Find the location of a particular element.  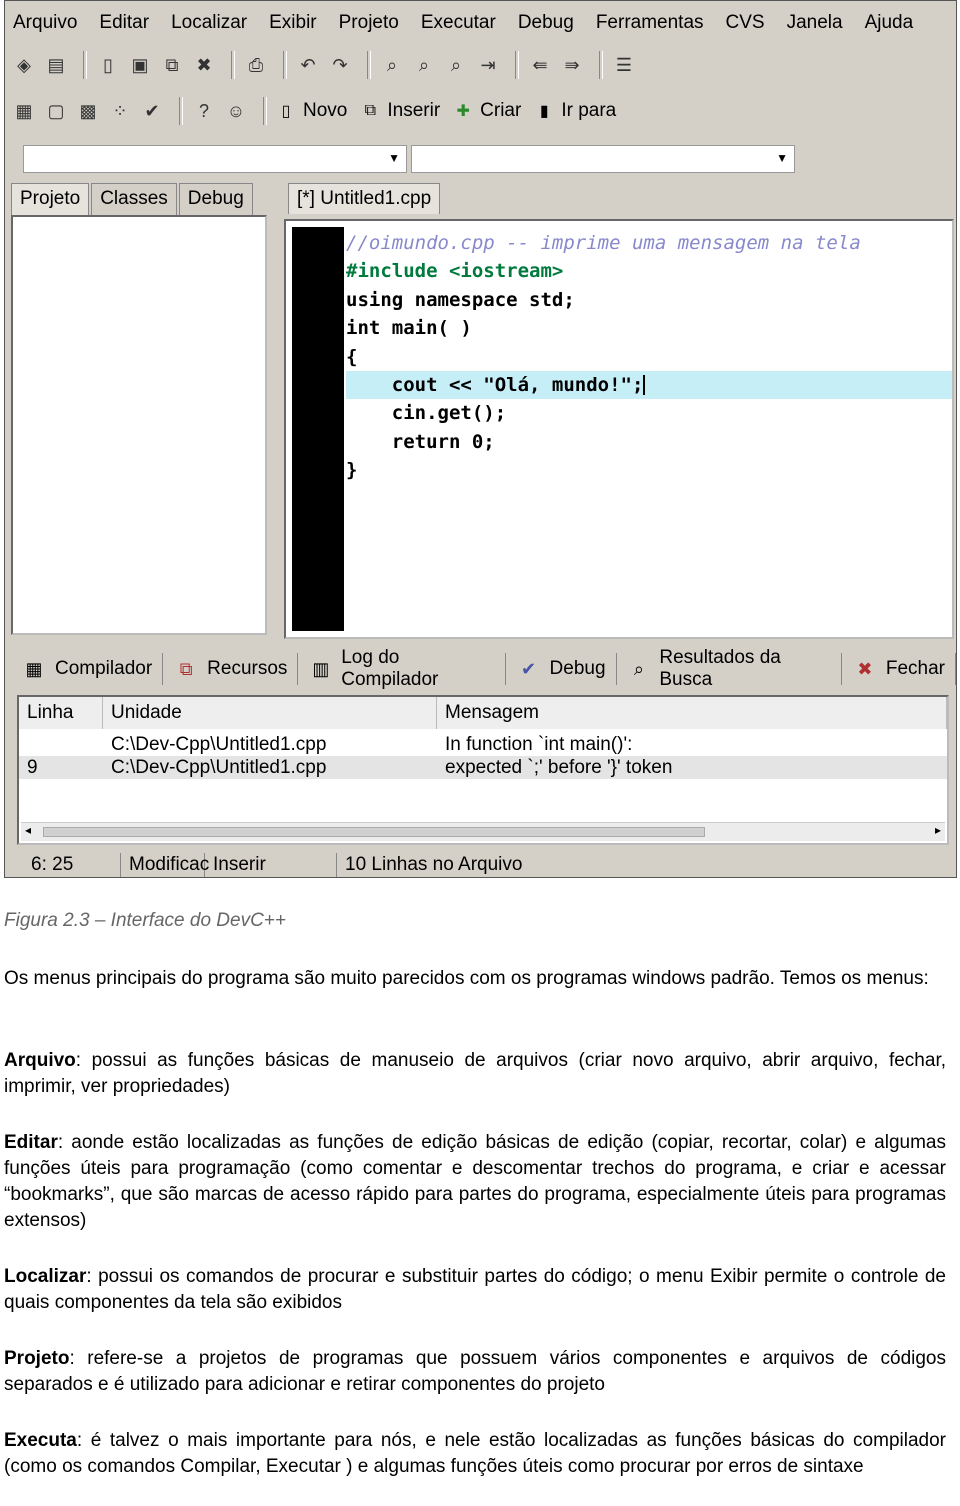

create-icon: ✚ is located at coordinates (463, 111).